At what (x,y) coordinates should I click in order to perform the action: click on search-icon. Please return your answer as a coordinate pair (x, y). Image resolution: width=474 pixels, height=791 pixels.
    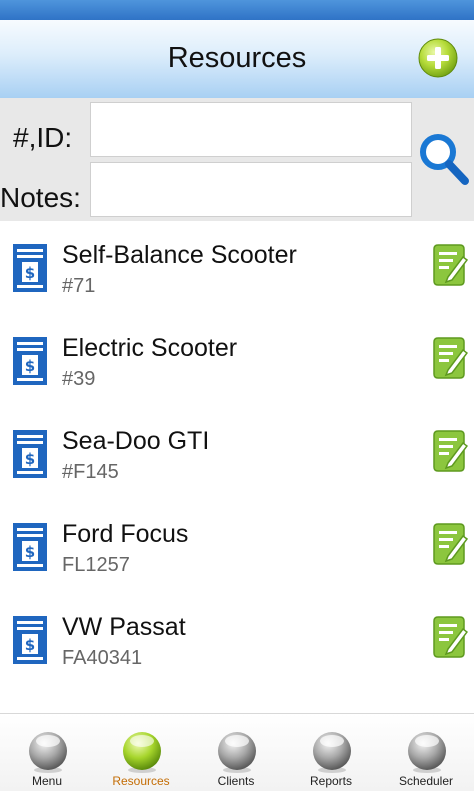
    Looking at the image, I should click on (444, 159).